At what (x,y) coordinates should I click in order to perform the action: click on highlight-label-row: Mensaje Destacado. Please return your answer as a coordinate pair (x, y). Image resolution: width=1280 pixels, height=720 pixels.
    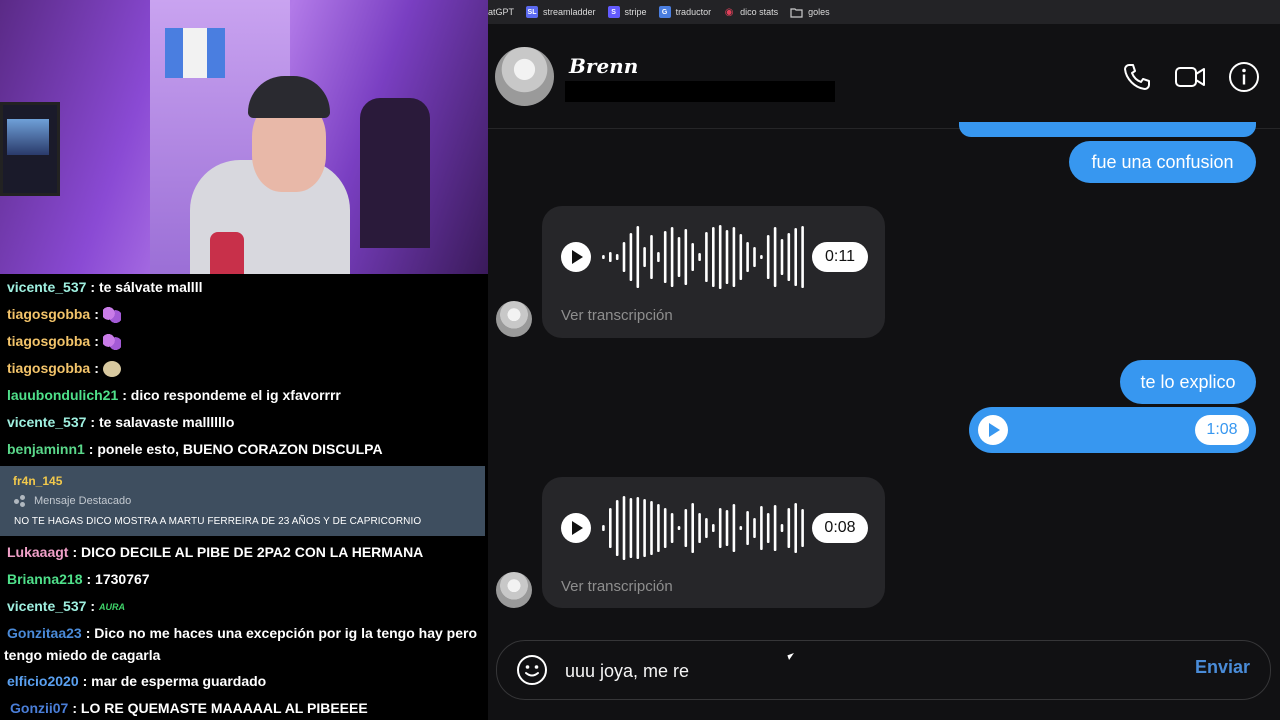
    Looking at the image, I should click on (72, 501).